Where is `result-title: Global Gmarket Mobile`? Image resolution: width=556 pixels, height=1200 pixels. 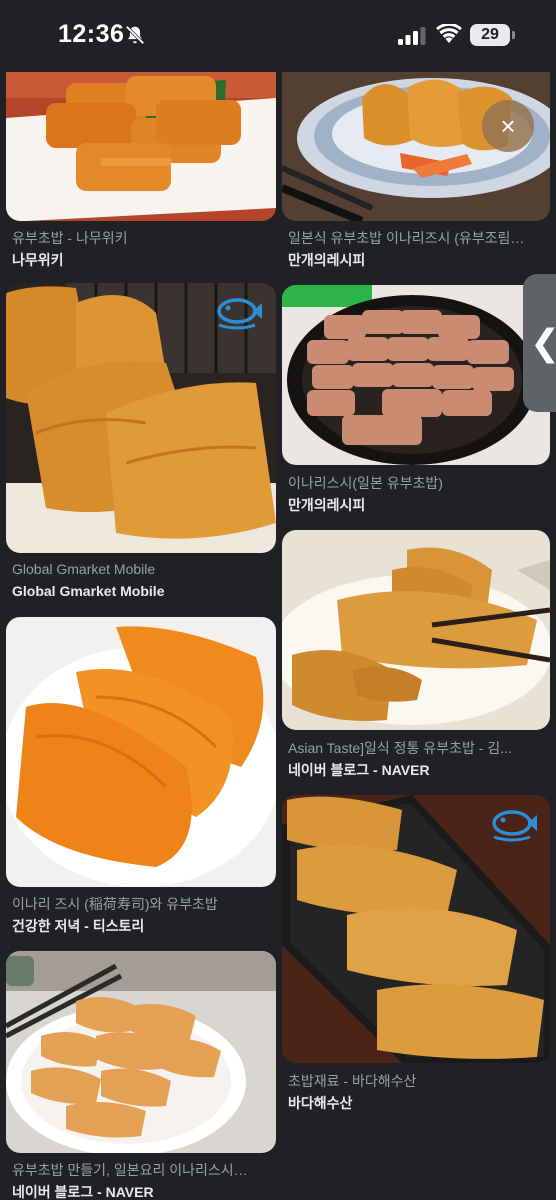
result-title: Global Gmarket Mobile is located at coordinates (84, 569).